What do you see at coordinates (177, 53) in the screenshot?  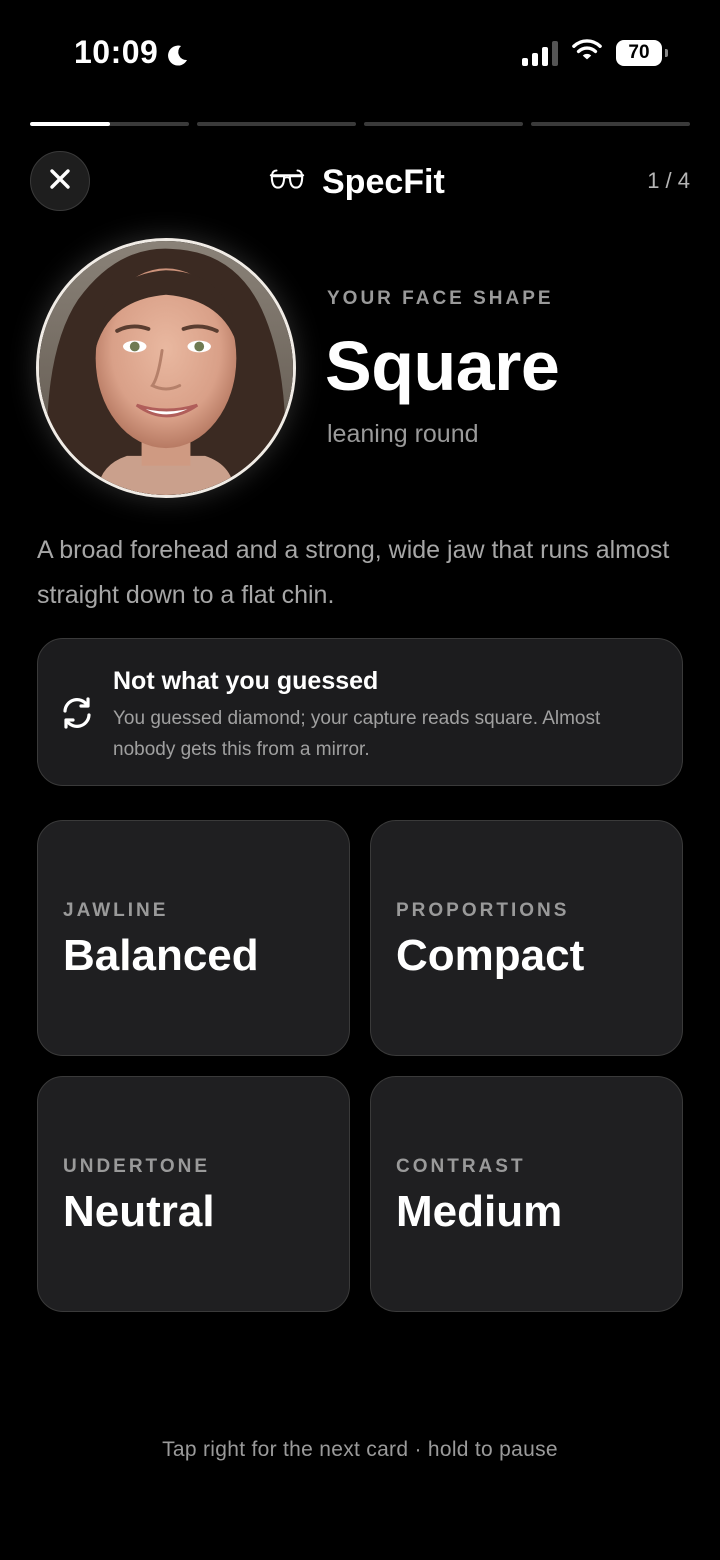 I see `moon-icon` at bounding box center [177, 53].